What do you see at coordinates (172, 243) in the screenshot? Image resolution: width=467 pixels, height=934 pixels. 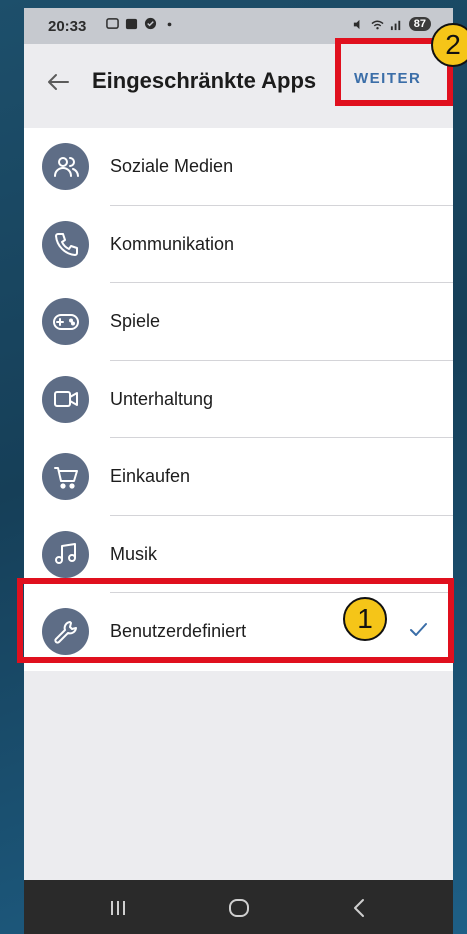 I see `list-item-label: Kommunikation` at bounding box center [172, 243].